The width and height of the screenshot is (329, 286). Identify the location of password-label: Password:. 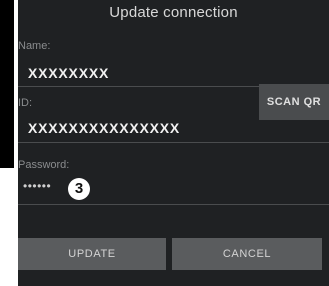
(44, 165).